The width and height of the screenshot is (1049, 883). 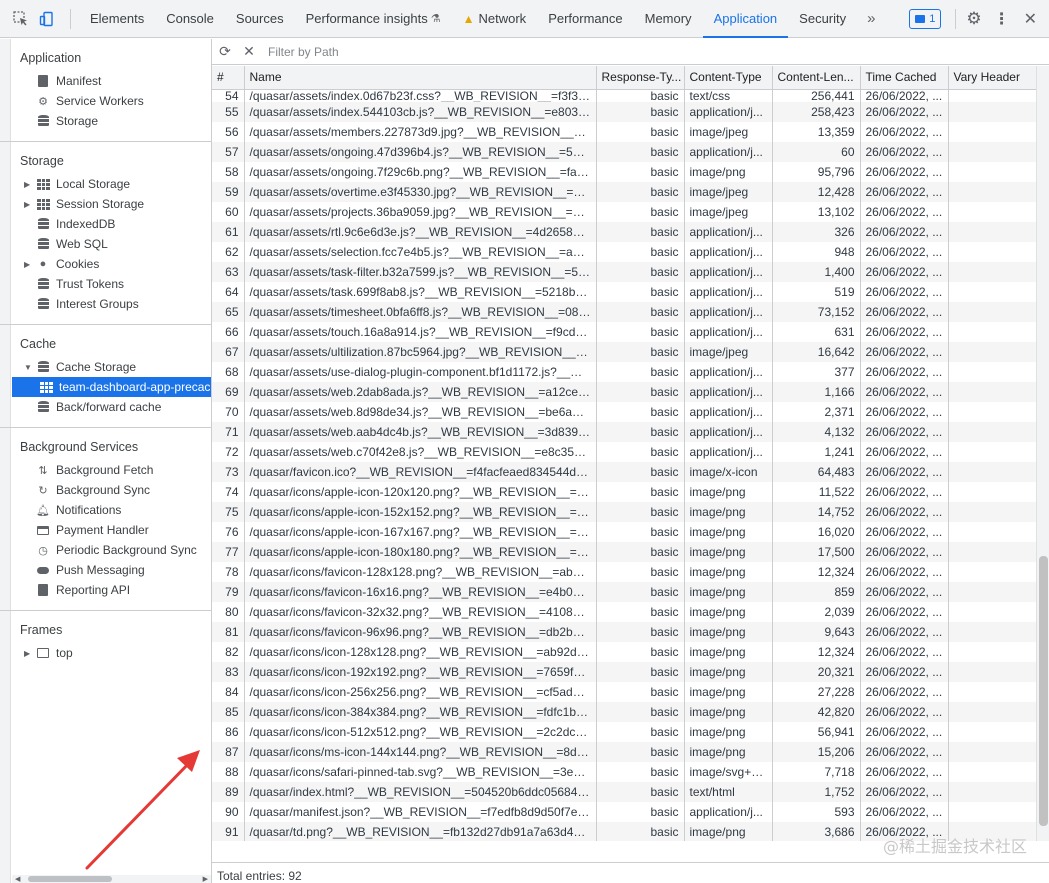 I want to click on sidebar-item-interest-groups: Interest Groups, so click(x=111, y=304).